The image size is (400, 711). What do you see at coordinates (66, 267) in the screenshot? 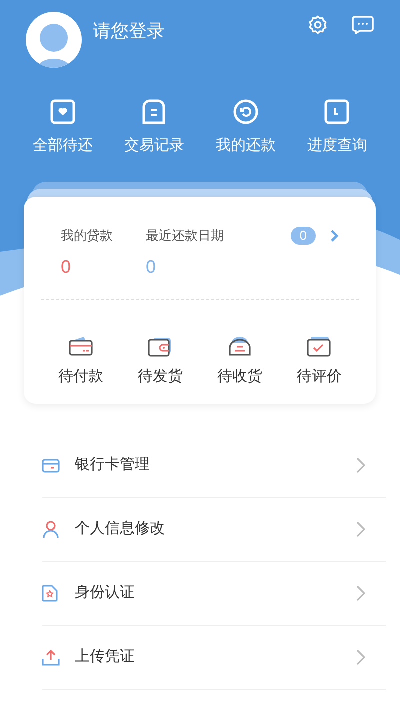
I see `loan-amount: 0` at bounding box center [66, 267].